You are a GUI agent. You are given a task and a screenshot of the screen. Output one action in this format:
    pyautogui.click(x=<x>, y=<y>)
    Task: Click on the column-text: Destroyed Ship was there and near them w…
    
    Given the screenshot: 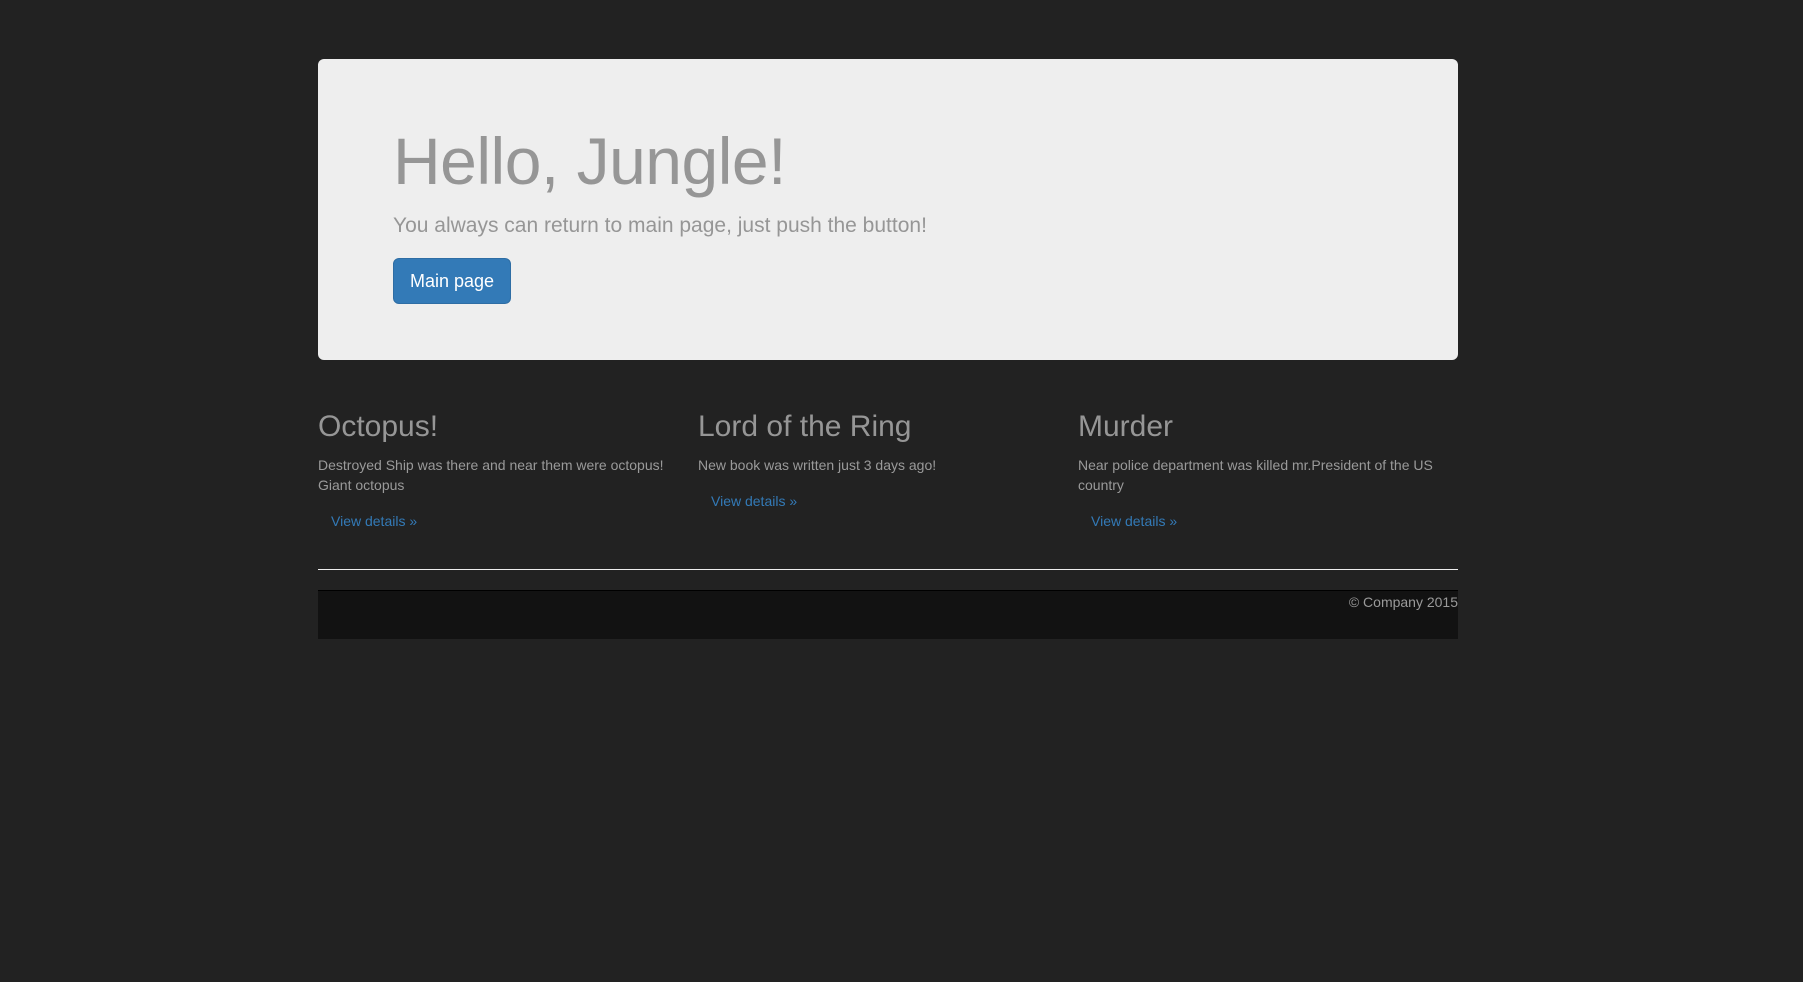 What is the action you would take?
    pyautogui.click(x=491, y=475)
    